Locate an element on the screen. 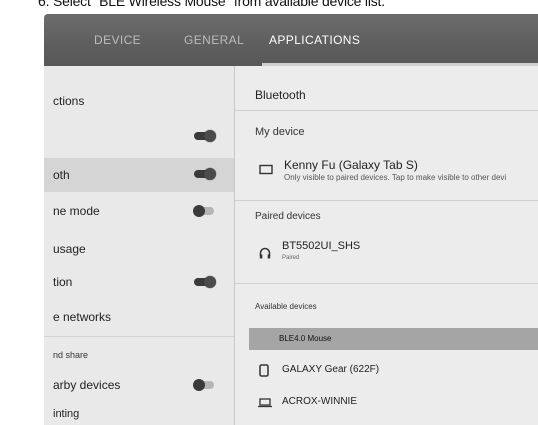  sidebar-item-airplane-mode: ne mode is located at coordinates (139, 215).